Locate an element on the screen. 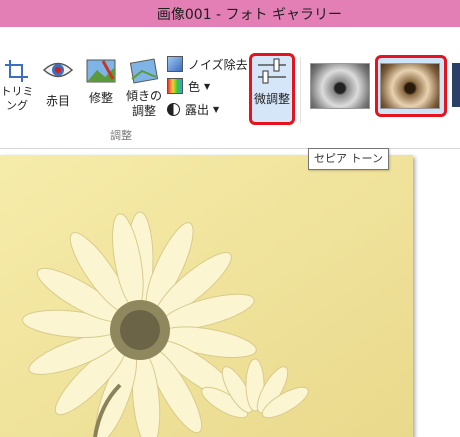 The width and height of the screenshot is (460, 437). color-button: 色 ▼ is located at coordinates (188, 86).